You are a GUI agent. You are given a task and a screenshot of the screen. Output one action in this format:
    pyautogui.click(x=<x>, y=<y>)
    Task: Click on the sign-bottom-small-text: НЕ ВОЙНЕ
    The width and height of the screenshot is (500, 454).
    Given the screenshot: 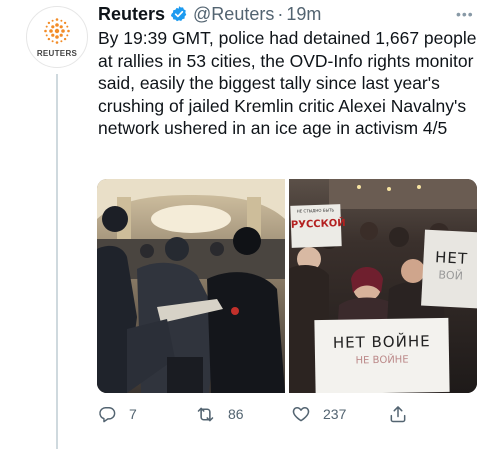 What is the action you would take?
    pyautogui.click(x=382, y=360)
    